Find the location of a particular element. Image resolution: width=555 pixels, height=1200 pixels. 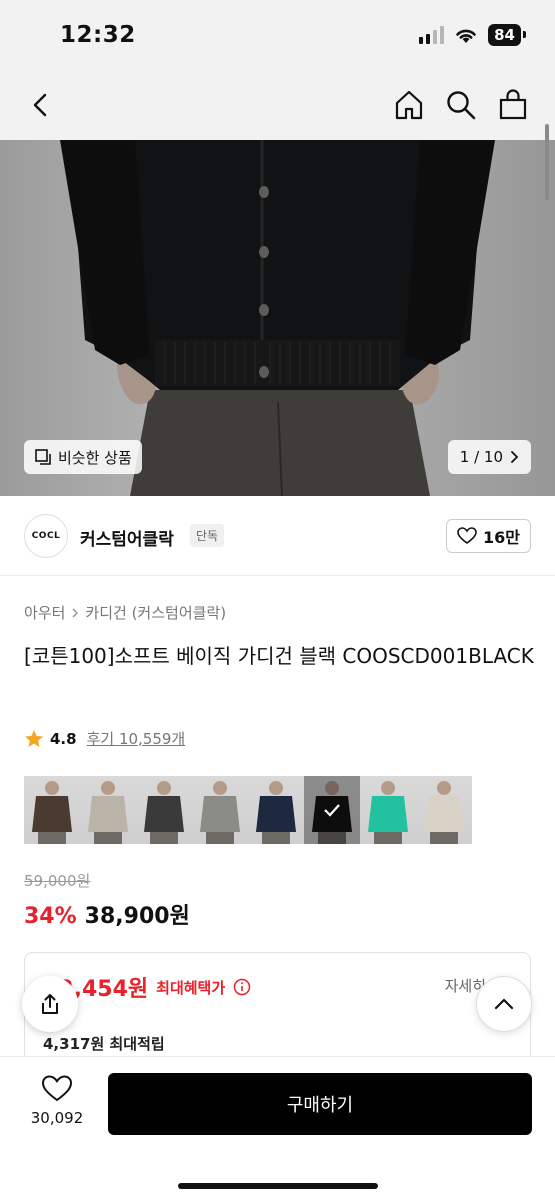

image-counter-button: 1 / 10 is located at coordinates (489, 457).